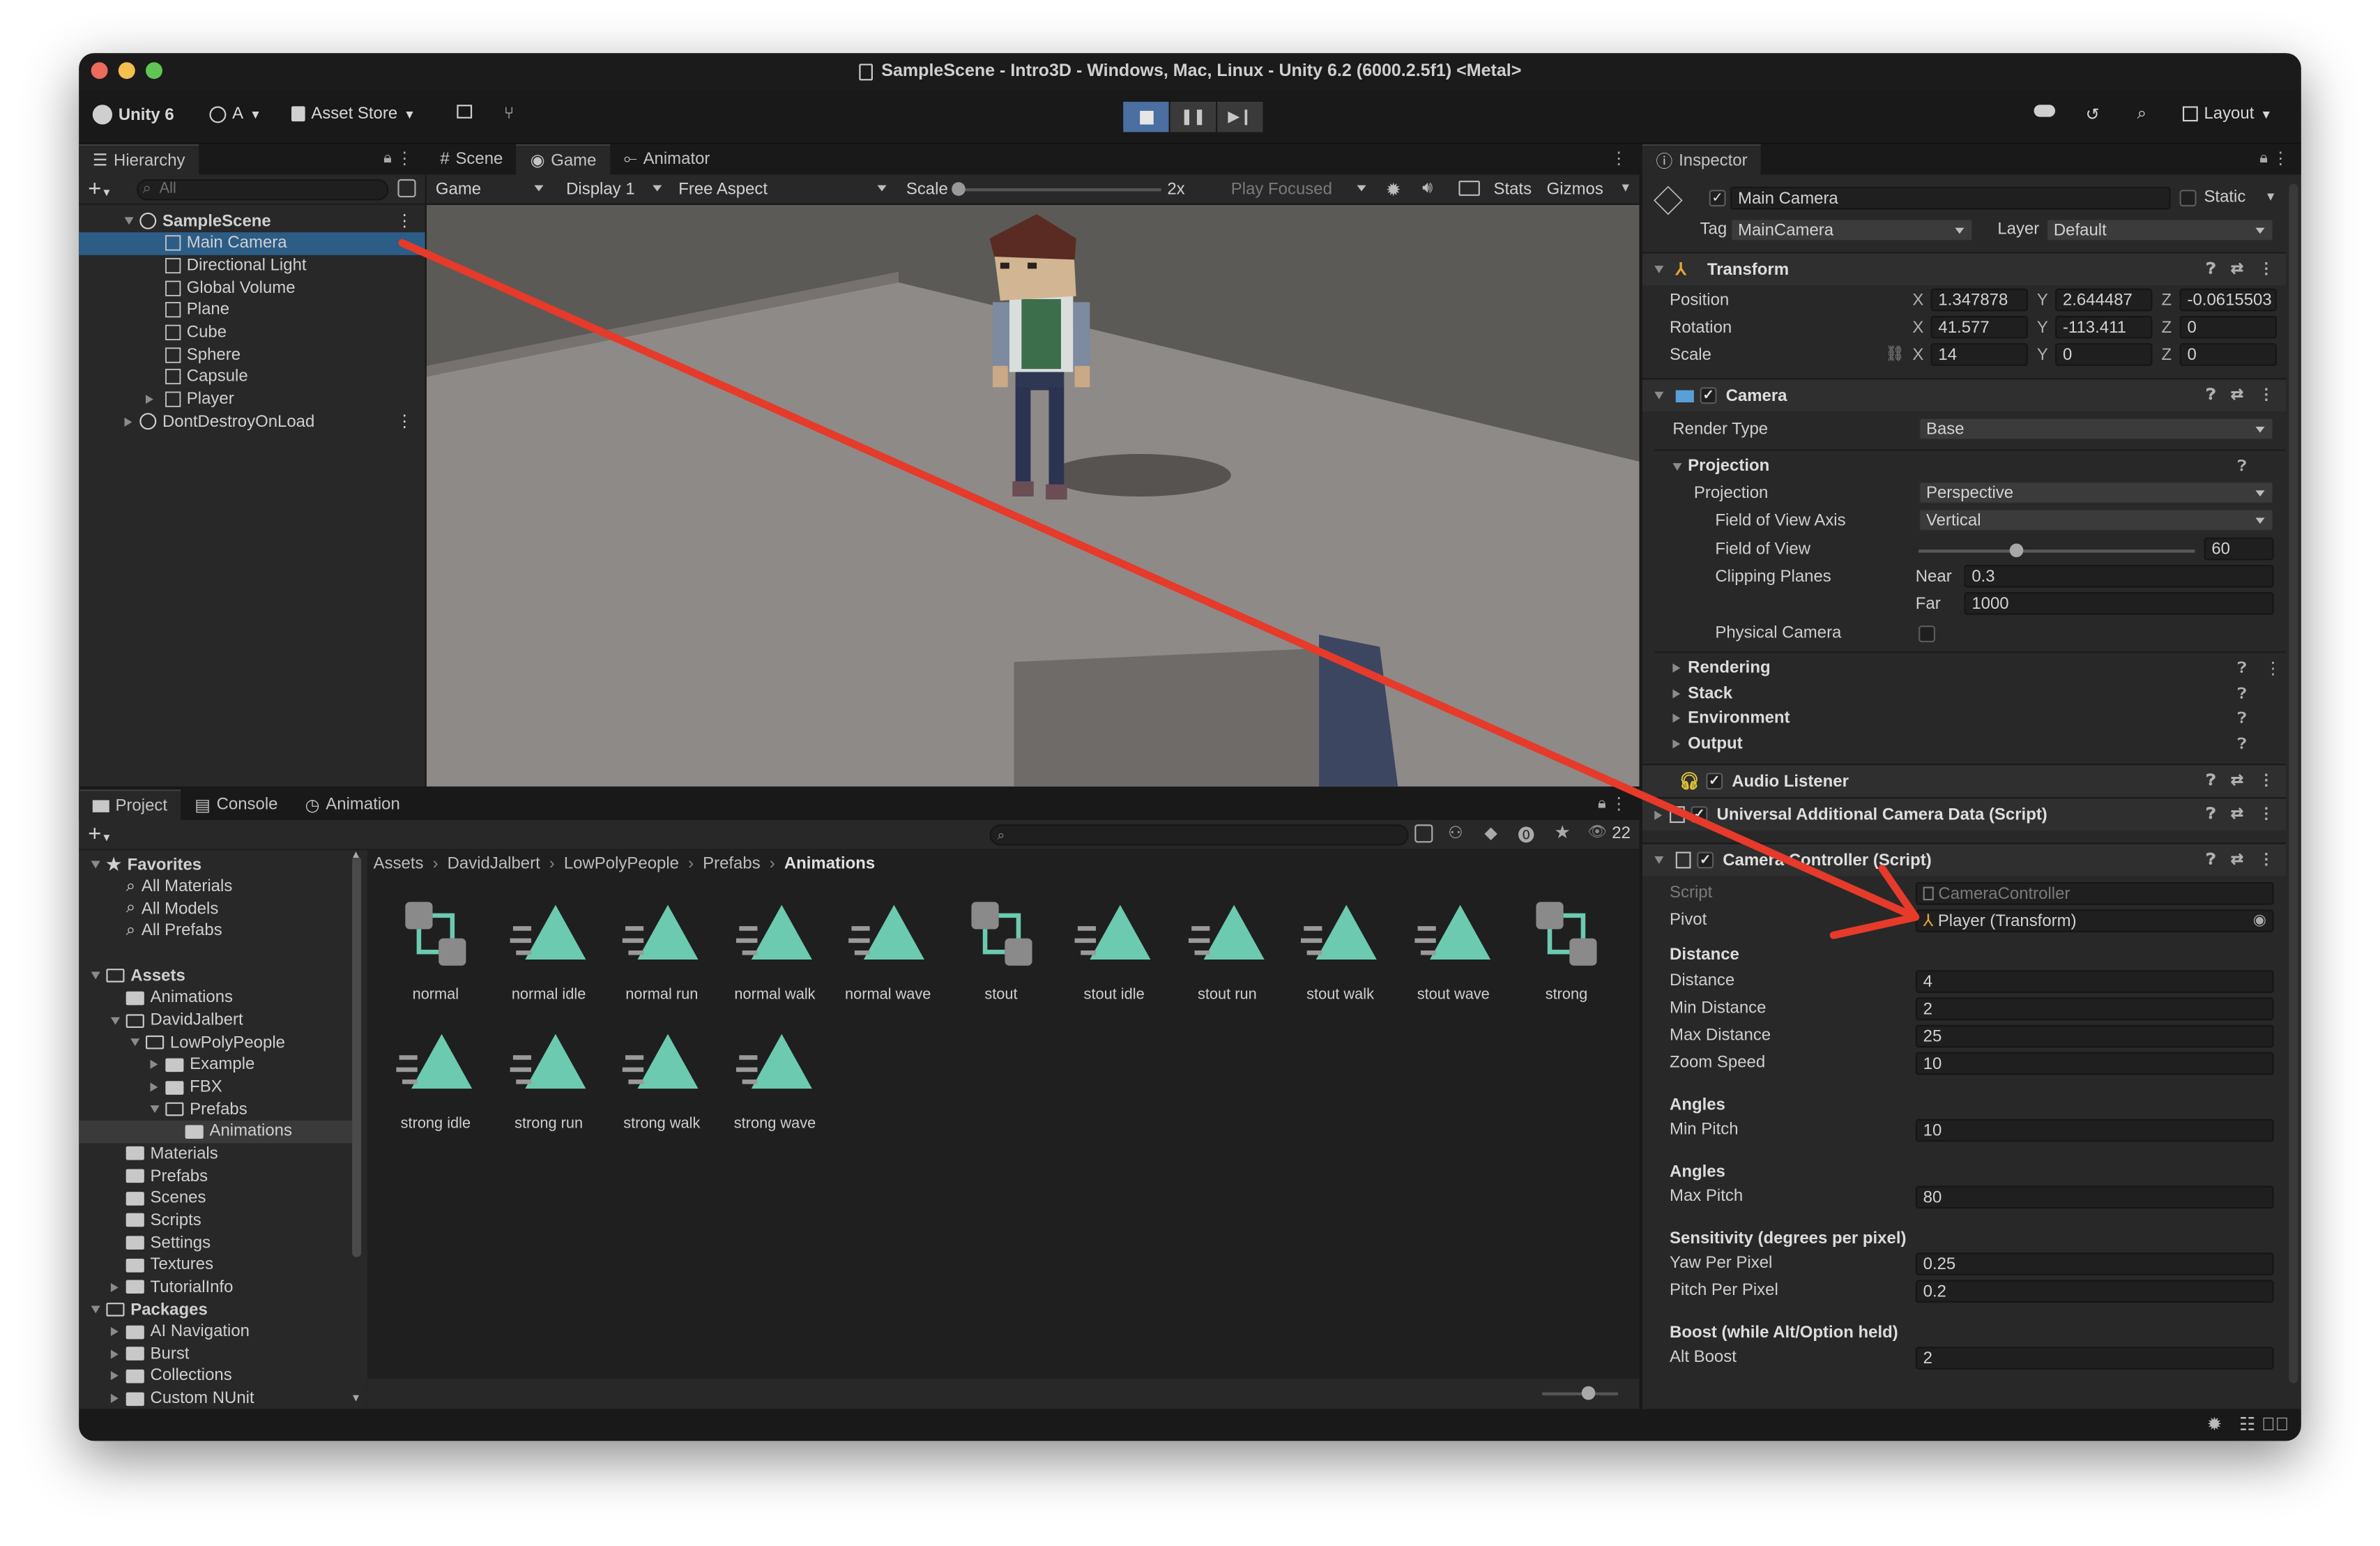 The height and width of the screenshot is (1546, 2380). I want to click on hierarchy-scene-row: SampleScene ⋮, so click(252, 220).